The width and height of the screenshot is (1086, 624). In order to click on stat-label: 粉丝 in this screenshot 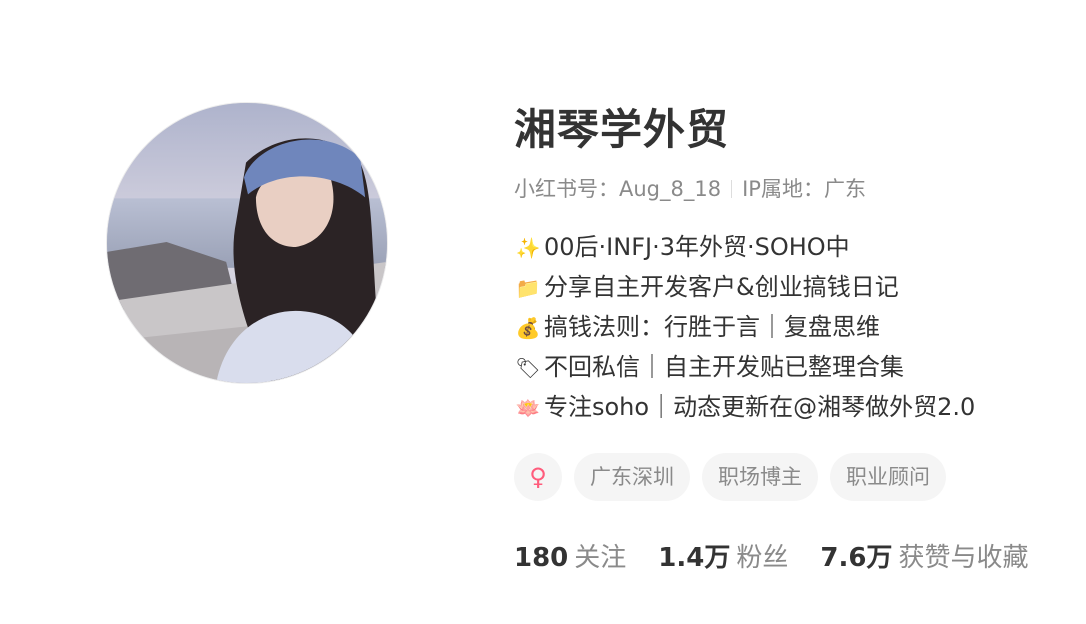, I will do `click(762, 558)`.